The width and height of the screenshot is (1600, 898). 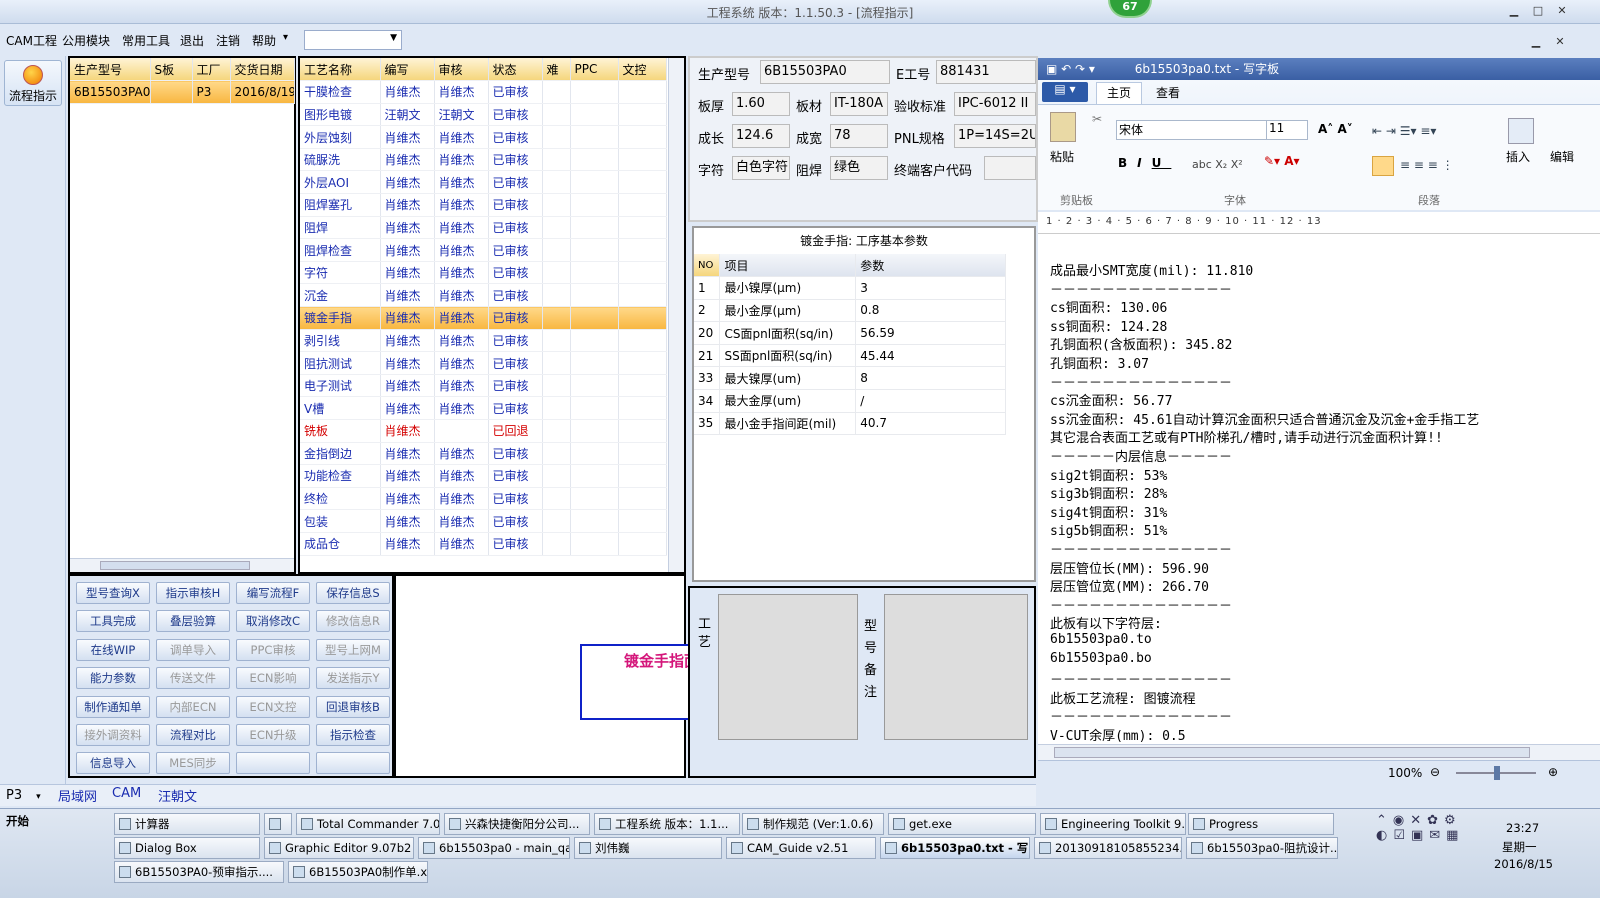 I want to click on action-button: 制作通知单, so click(x=113, y=706).